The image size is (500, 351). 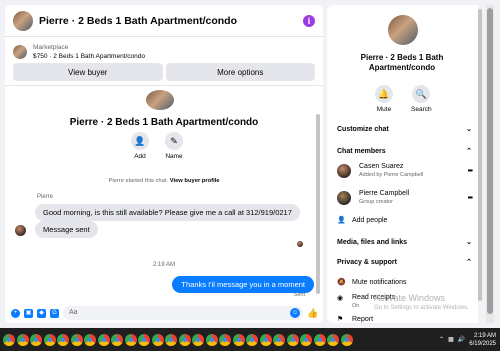 I want to click on sender-avatar, so click(x=20, y=230).